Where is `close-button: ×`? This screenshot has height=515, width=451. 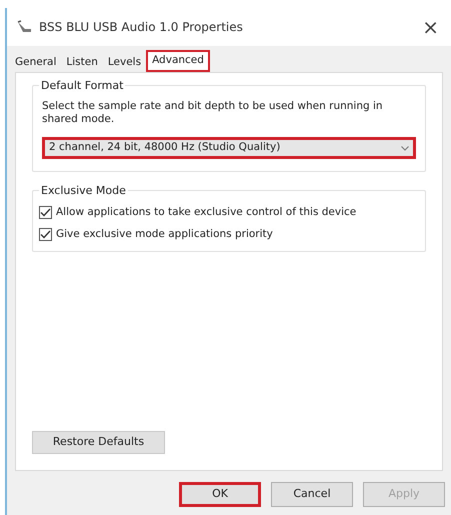
close-button: × is located at coordinates (430, 27).